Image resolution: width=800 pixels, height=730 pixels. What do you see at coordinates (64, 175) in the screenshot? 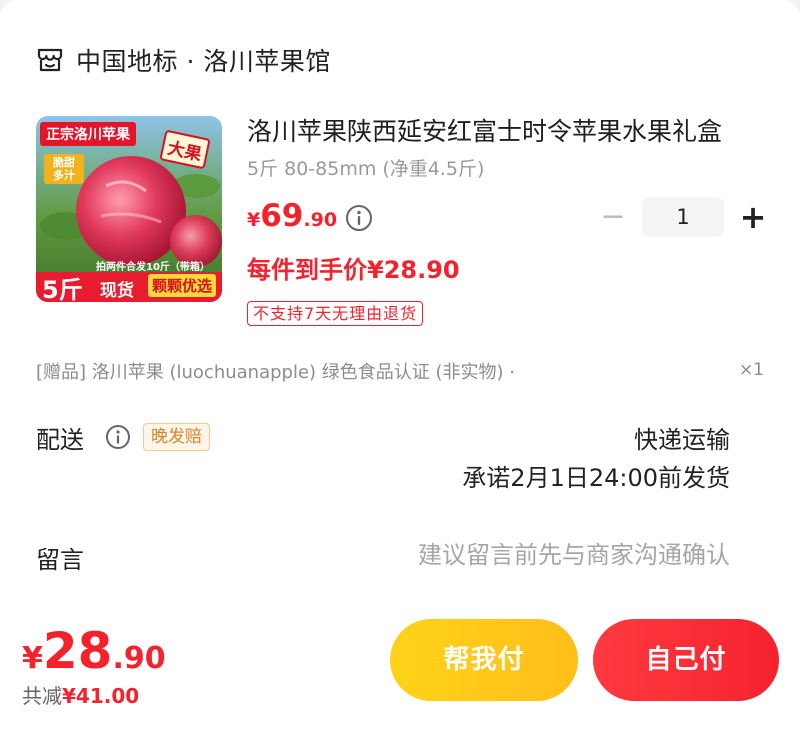
I see `image-side-label-2: 多汁` at bounding box center [64, 175].